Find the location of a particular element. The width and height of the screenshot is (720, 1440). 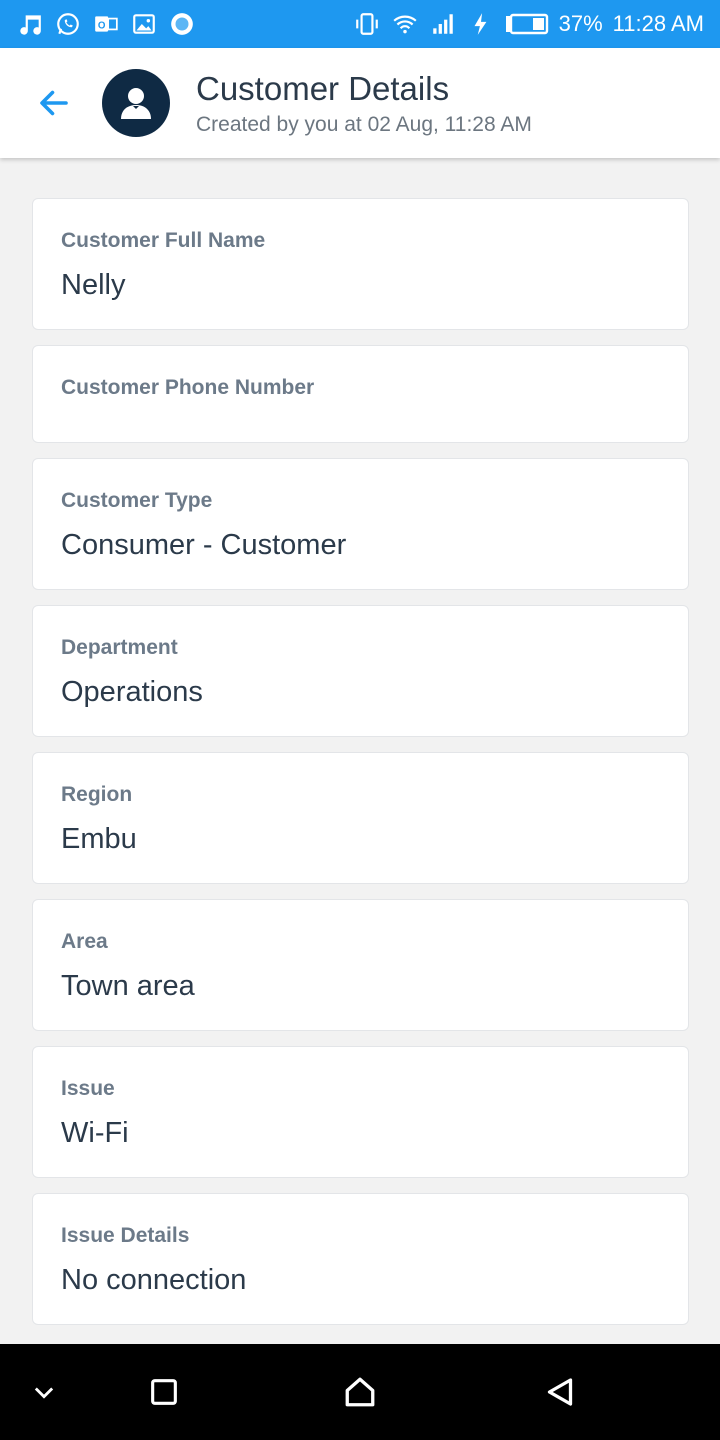

back-triangle-icon is located at coordinates (560, 1392).